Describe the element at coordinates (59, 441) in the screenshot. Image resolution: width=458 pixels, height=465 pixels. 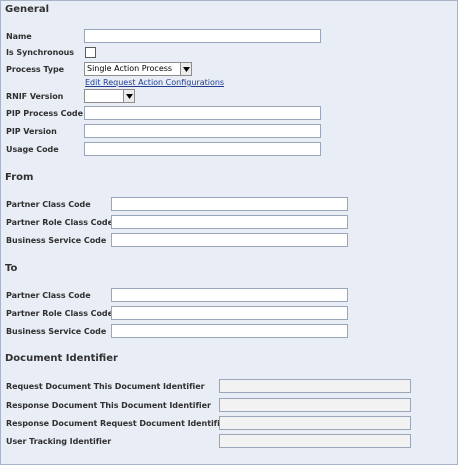
I see `user-tracking-identifier-label: User Tracking Identifier` at that location.